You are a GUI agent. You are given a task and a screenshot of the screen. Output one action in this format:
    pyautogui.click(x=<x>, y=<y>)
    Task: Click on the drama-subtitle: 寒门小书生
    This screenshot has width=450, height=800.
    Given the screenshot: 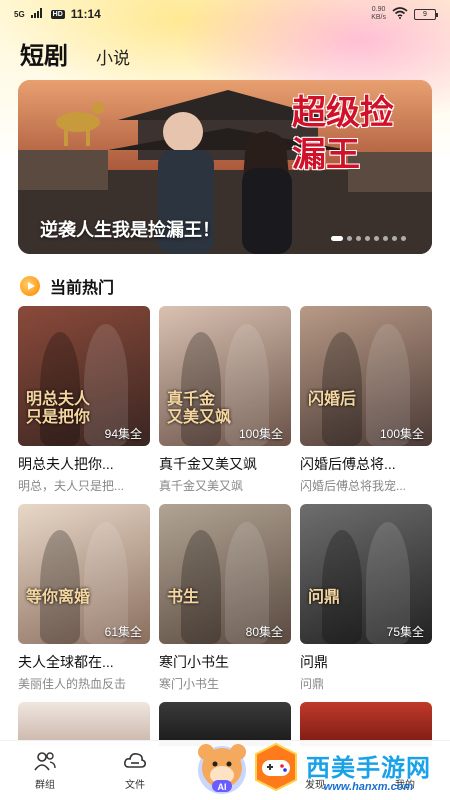 What is the action you would take?
    pyautogui.click(x=189, y=684)
    